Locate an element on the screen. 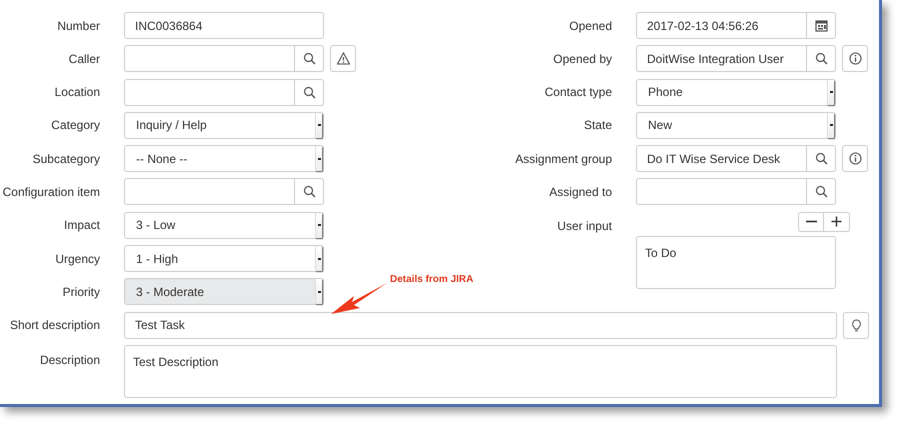 This screenshot has height=424, width=899. field-label: Short description is located at coordinates (54, 325).